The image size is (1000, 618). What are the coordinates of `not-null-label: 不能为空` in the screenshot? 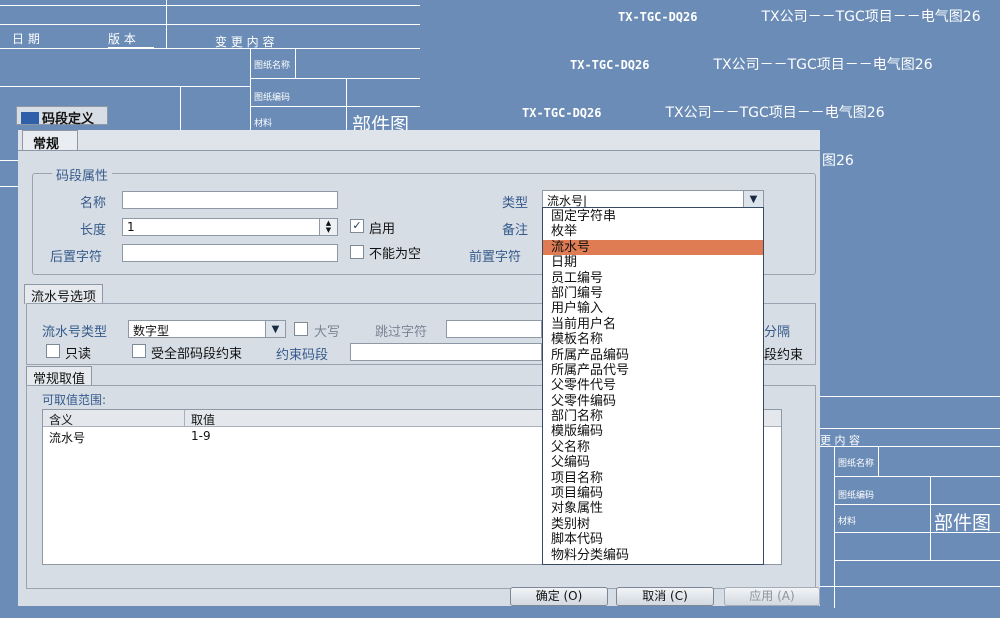 It's located at (395, 254).